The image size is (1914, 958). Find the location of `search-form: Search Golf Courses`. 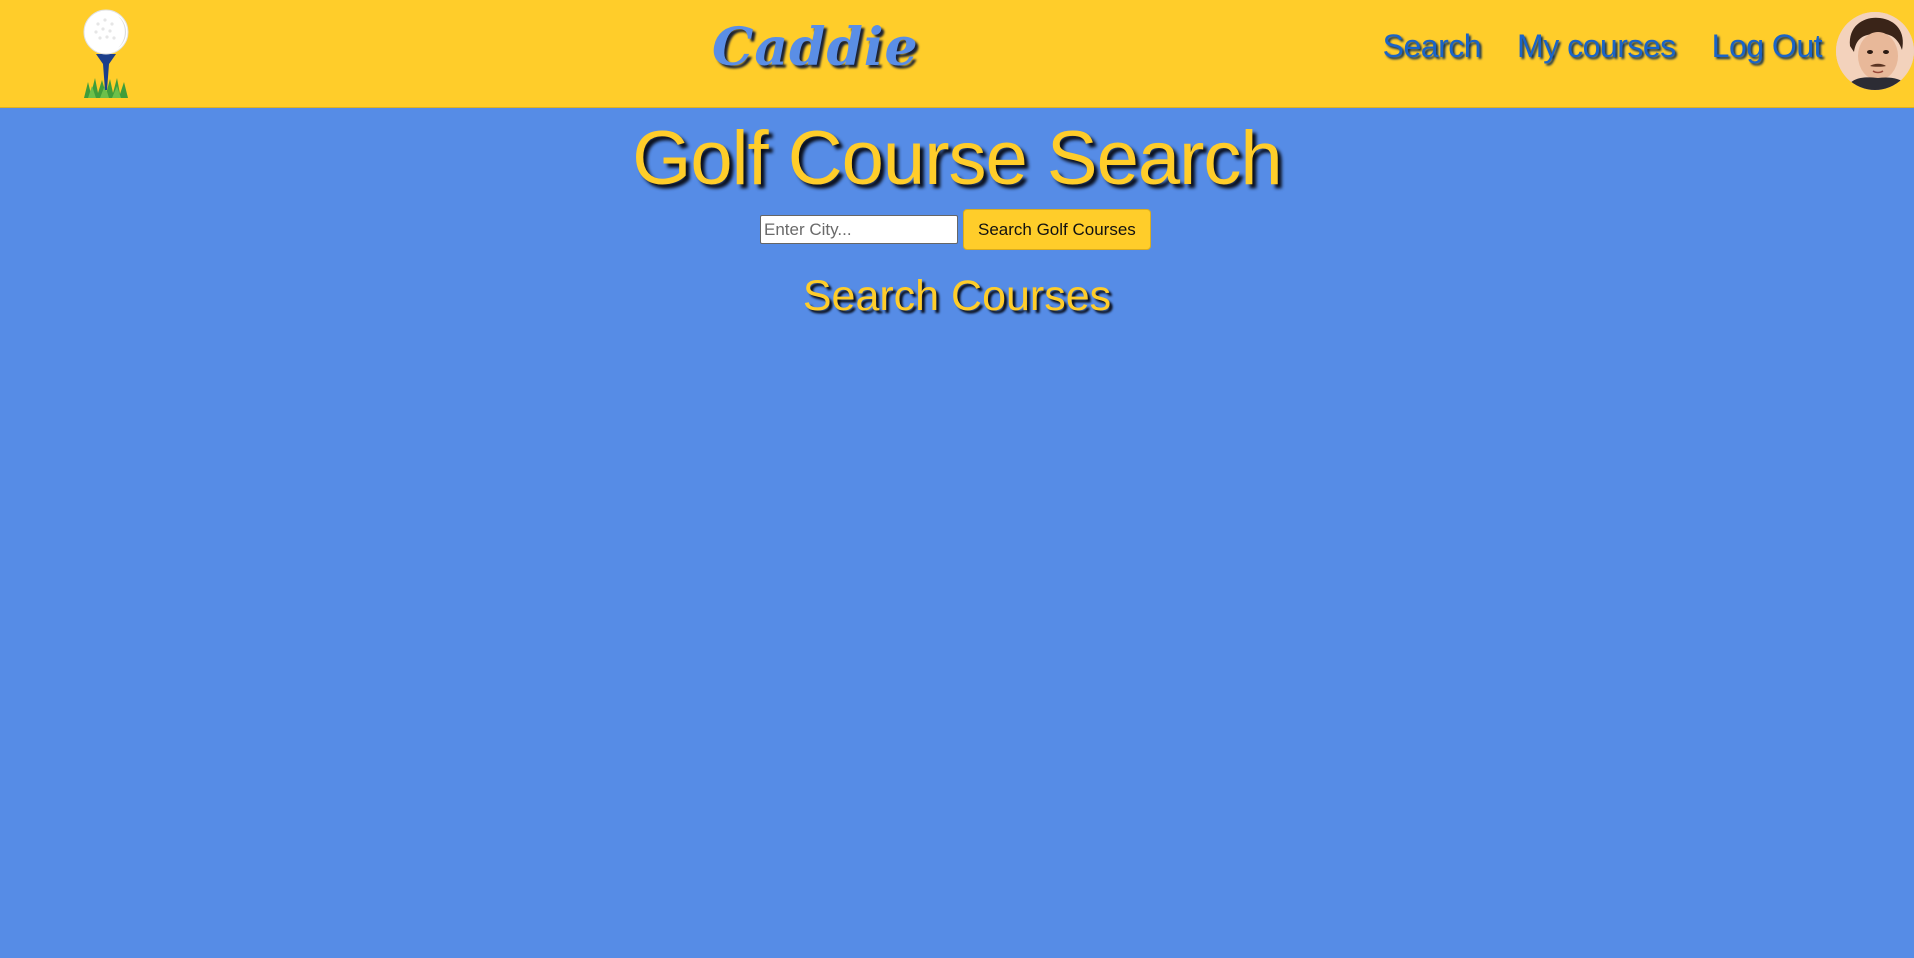

search-form: Search Golf Courses is located at coordinates (955, 229).